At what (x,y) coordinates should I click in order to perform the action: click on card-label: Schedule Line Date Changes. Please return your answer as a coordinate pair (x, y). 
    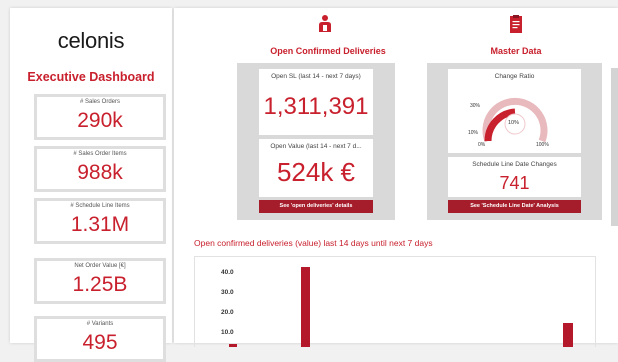
    Looking at the image, I should click on (514, 164).